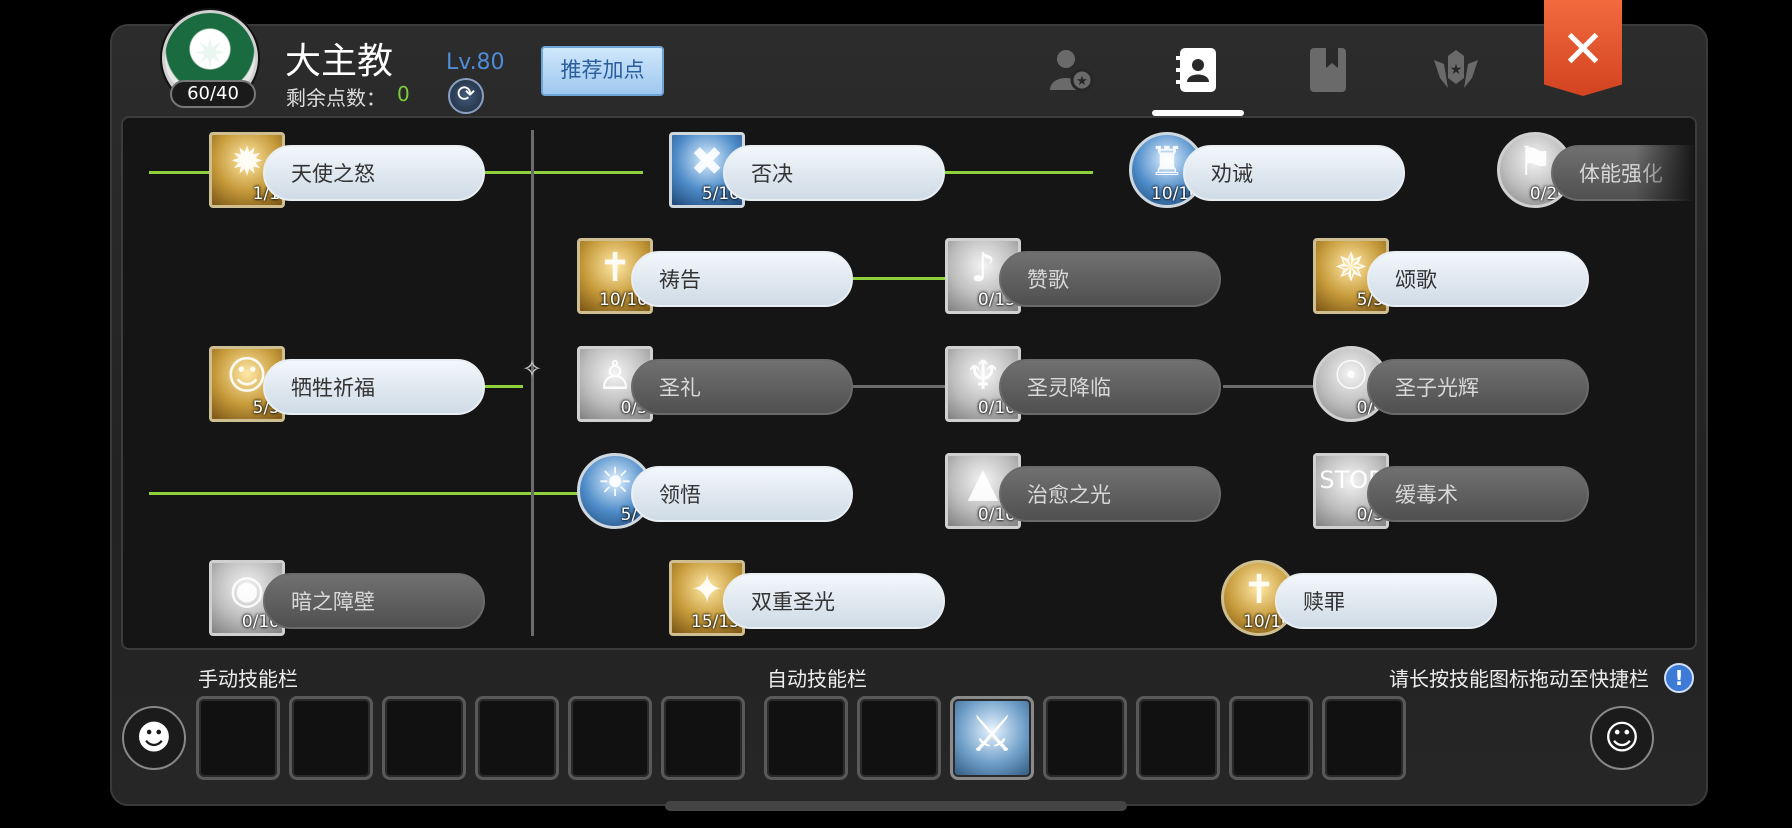 The height and width of the screenshot is (828, 1792). I want to click on reset-points-button: ⟳, so click(466, 96).